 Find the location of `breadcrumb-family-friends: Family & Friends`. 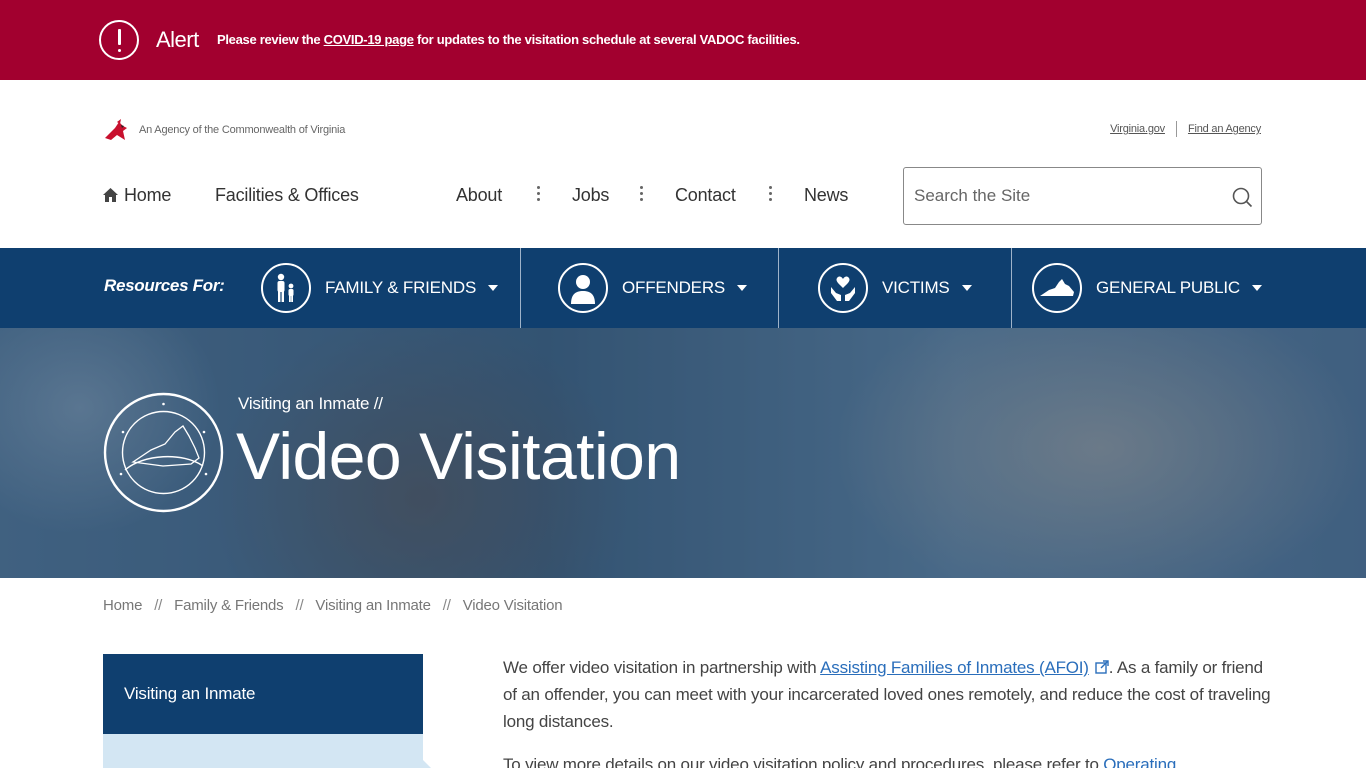

breadcrumb-family-friends: Family & Friends is located at coordinates (229, 605).